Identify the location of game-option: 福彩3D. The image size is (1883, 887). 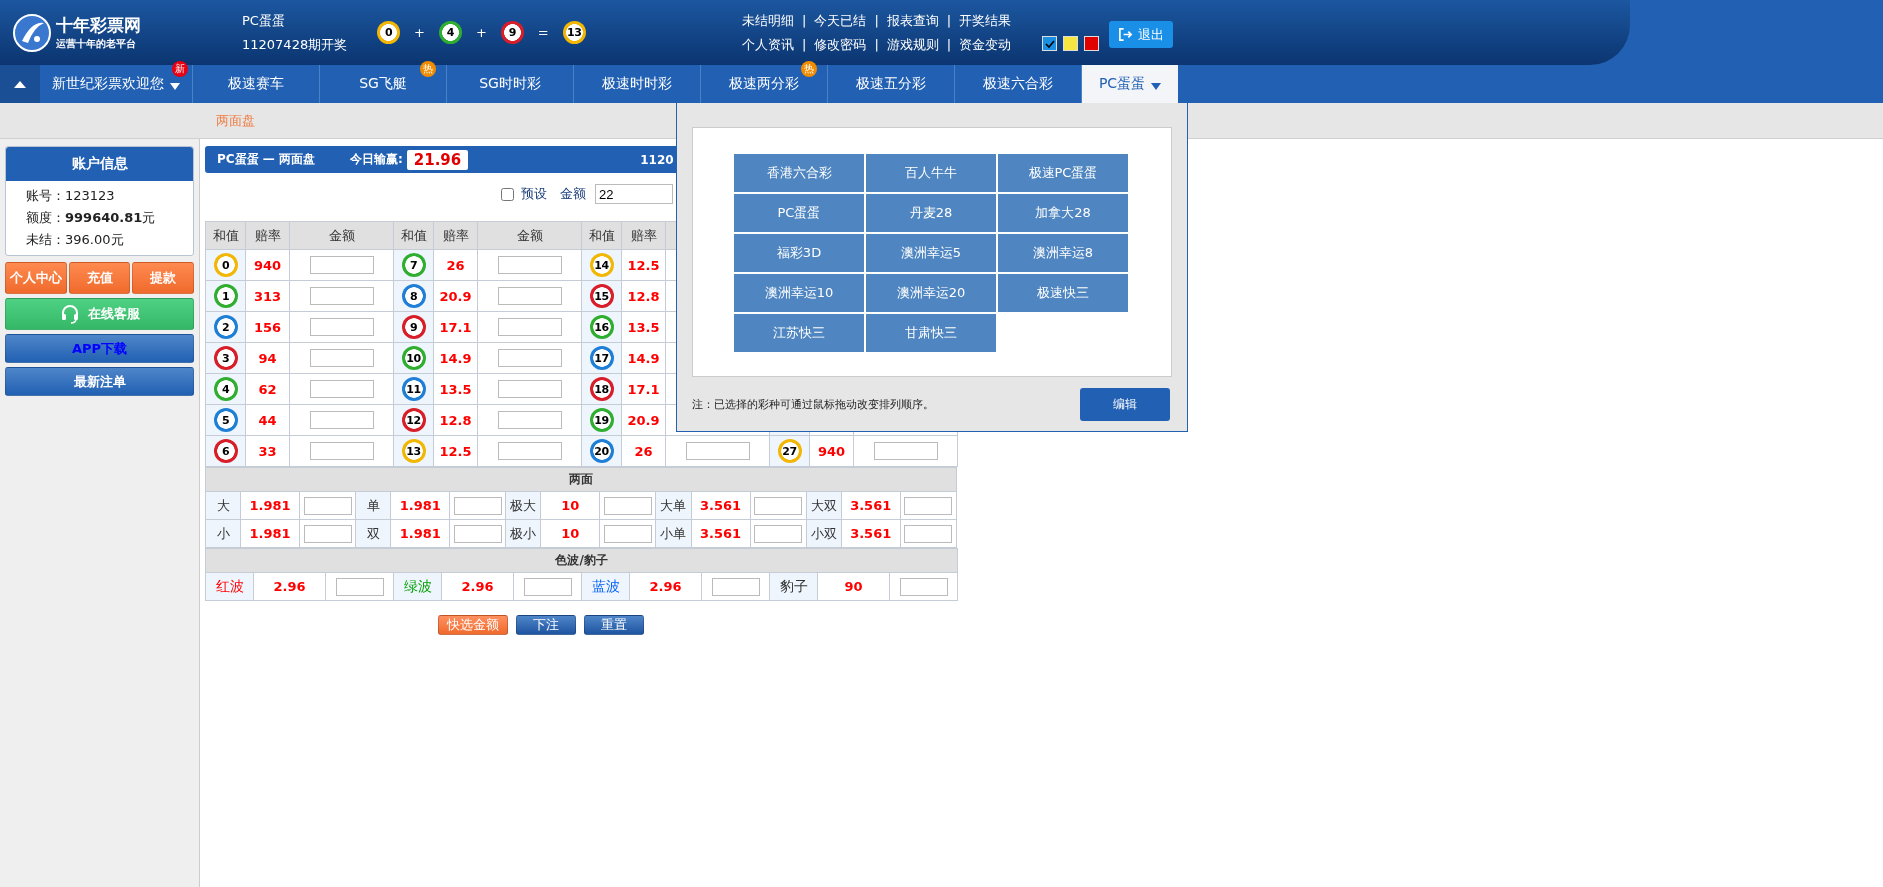
(799, 253).